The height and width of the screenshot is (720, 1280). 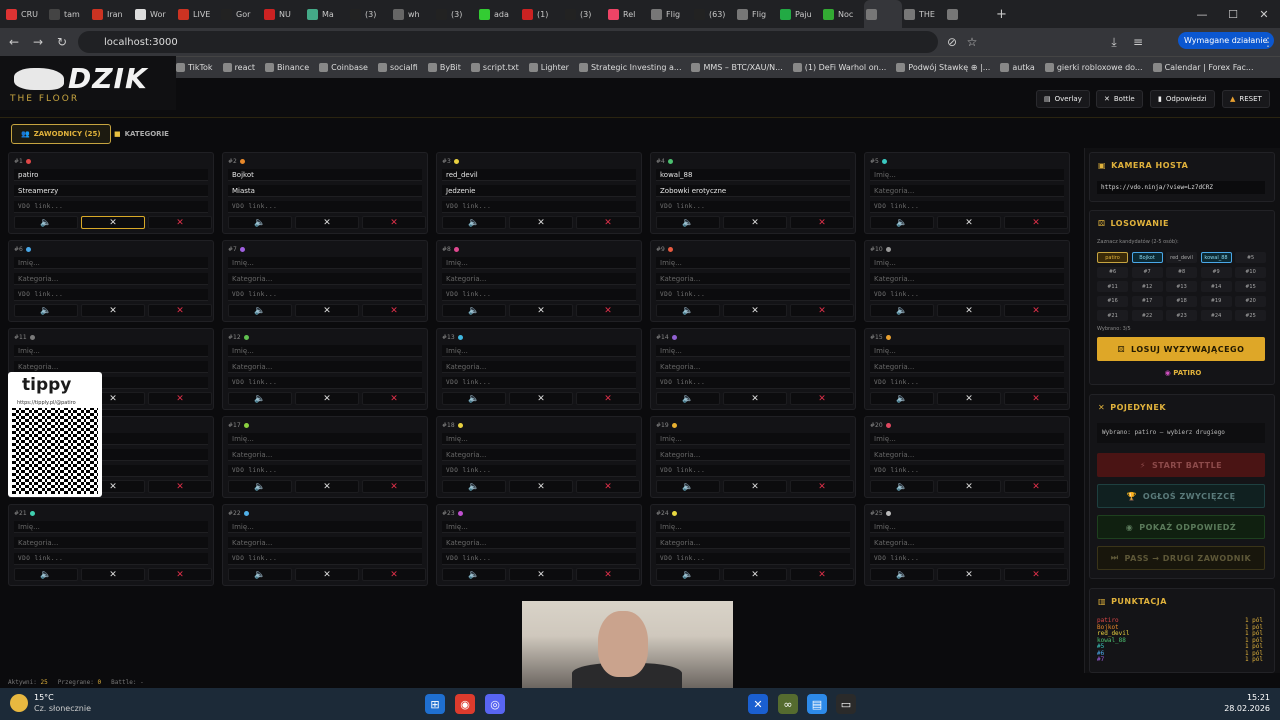 I want to click on new-tab-button: +, so click(x=998, y=14).